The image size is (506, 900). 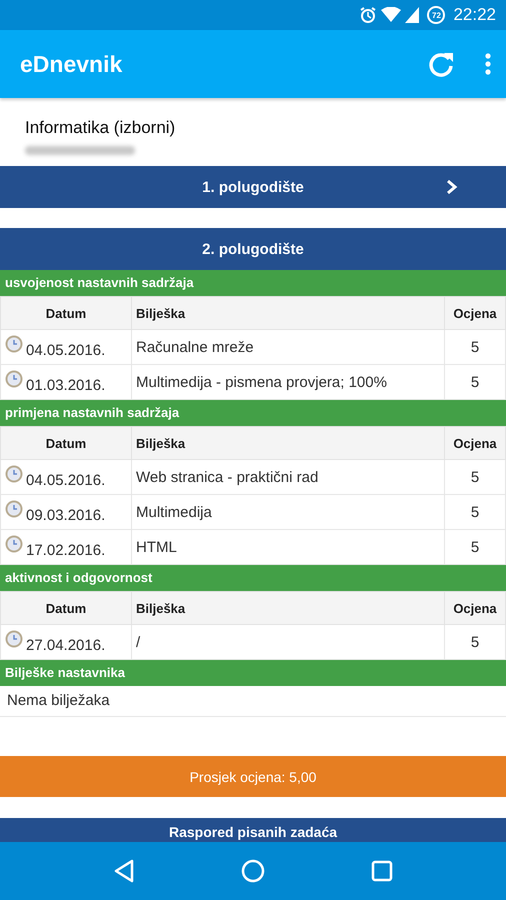 I want to click on battery-icon: 72, so click(x=436, y=15).